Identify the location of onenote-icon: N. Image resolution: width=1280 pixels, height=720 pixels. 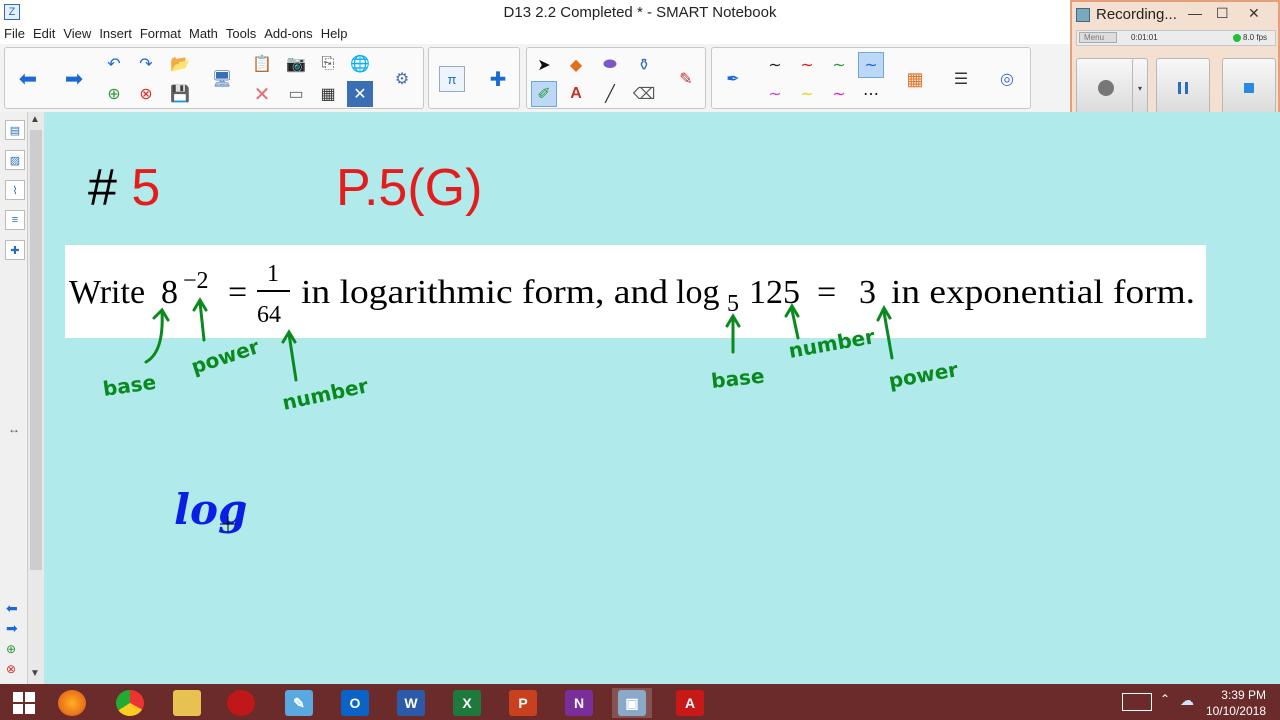
(579, 703).